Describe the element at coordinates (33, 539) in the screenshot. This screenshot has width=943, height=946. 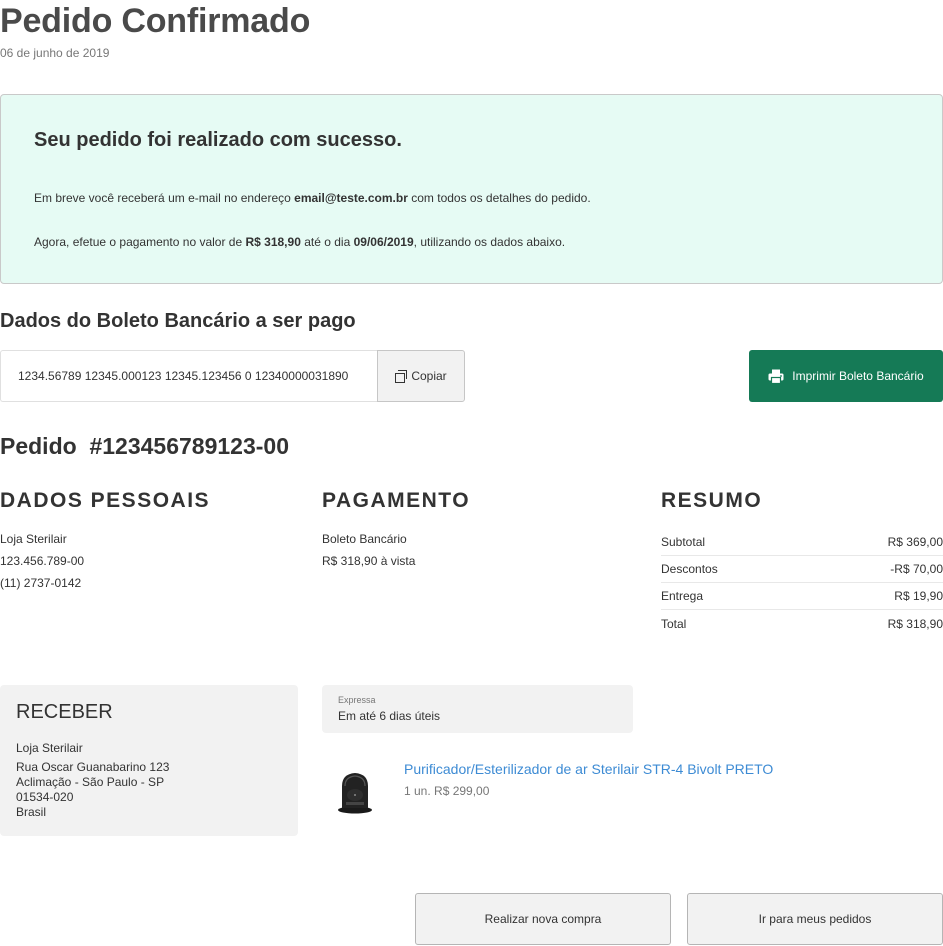
I see `customer-name: Loja Sterilair` at that location.